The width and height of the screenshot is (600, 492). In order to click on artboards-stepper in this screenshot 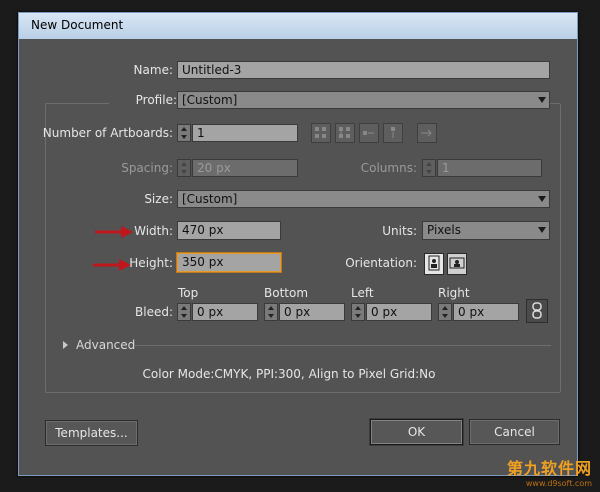, I will do `click(184, 133)`.